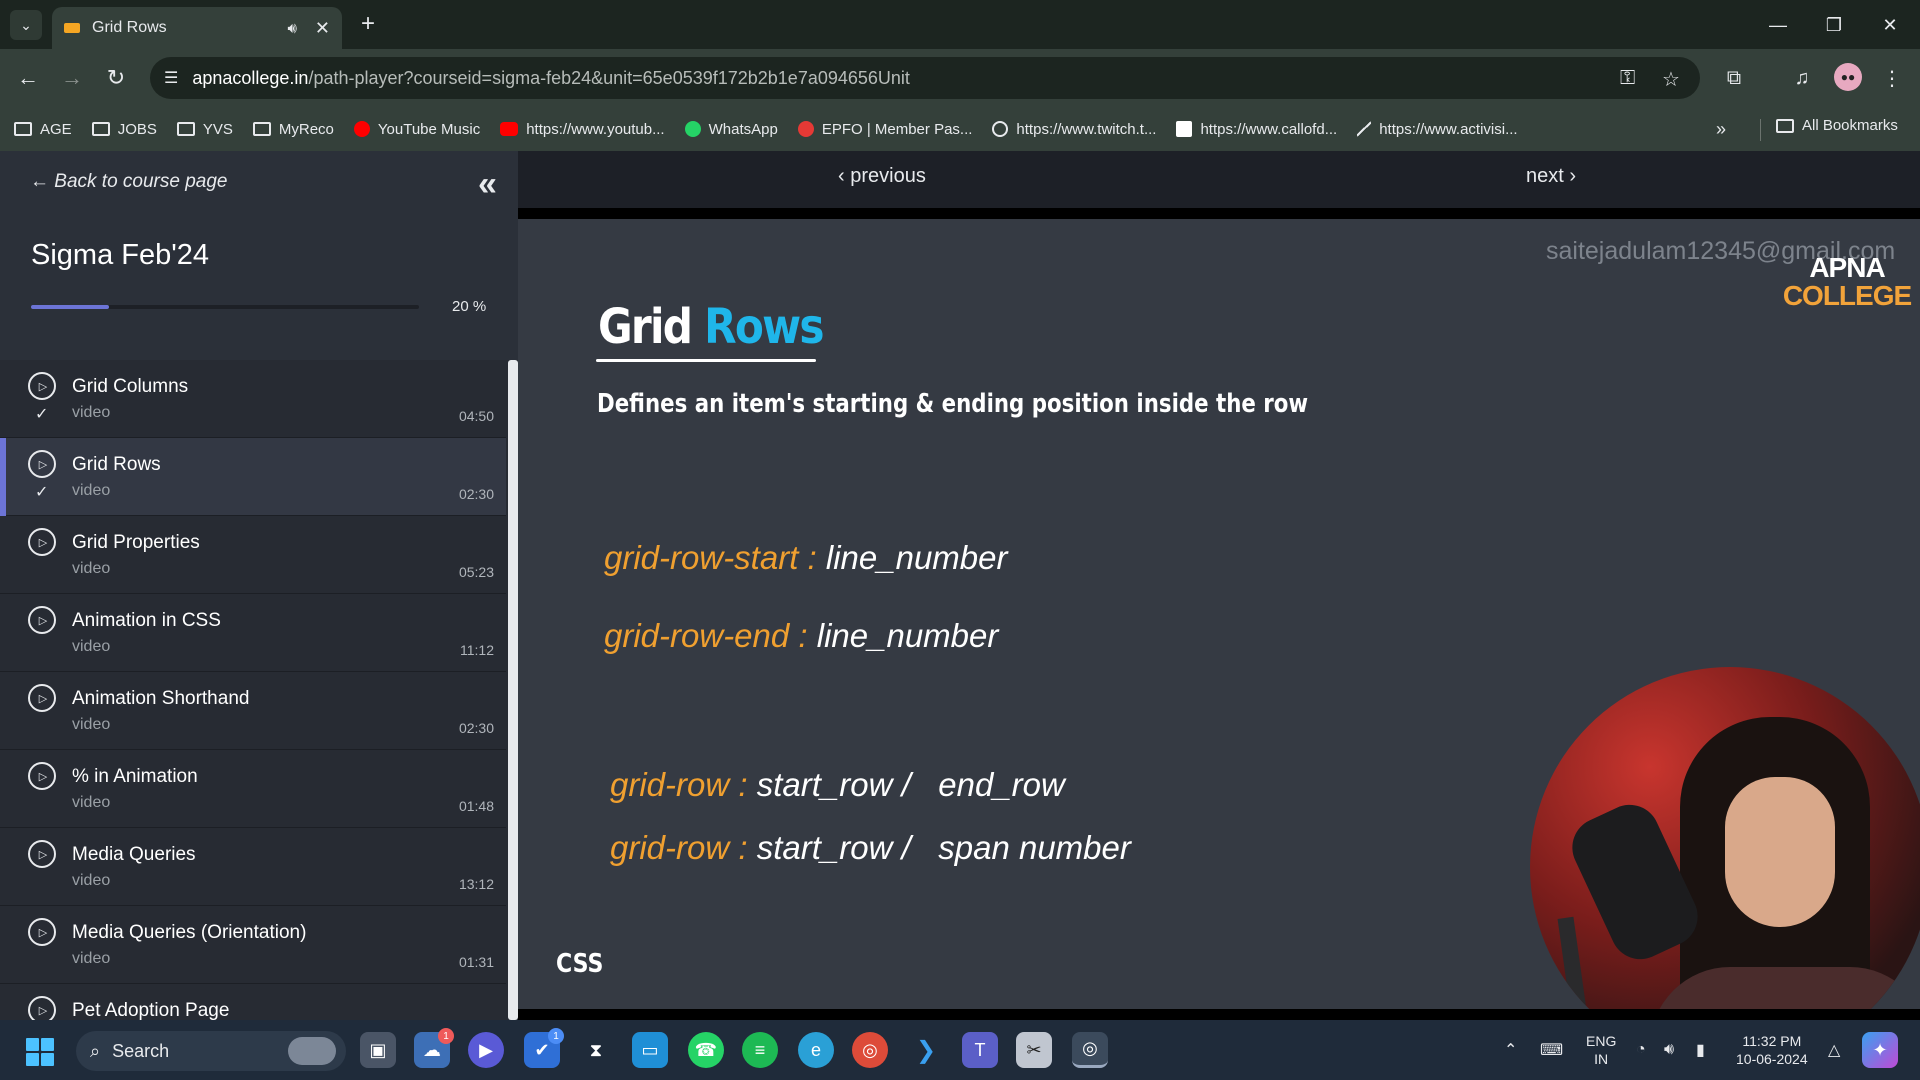 Image resolution: width=1920 pixels, height=1080 pixels. I want to click on next-lesson-button: next ›, so click(1551, 176).